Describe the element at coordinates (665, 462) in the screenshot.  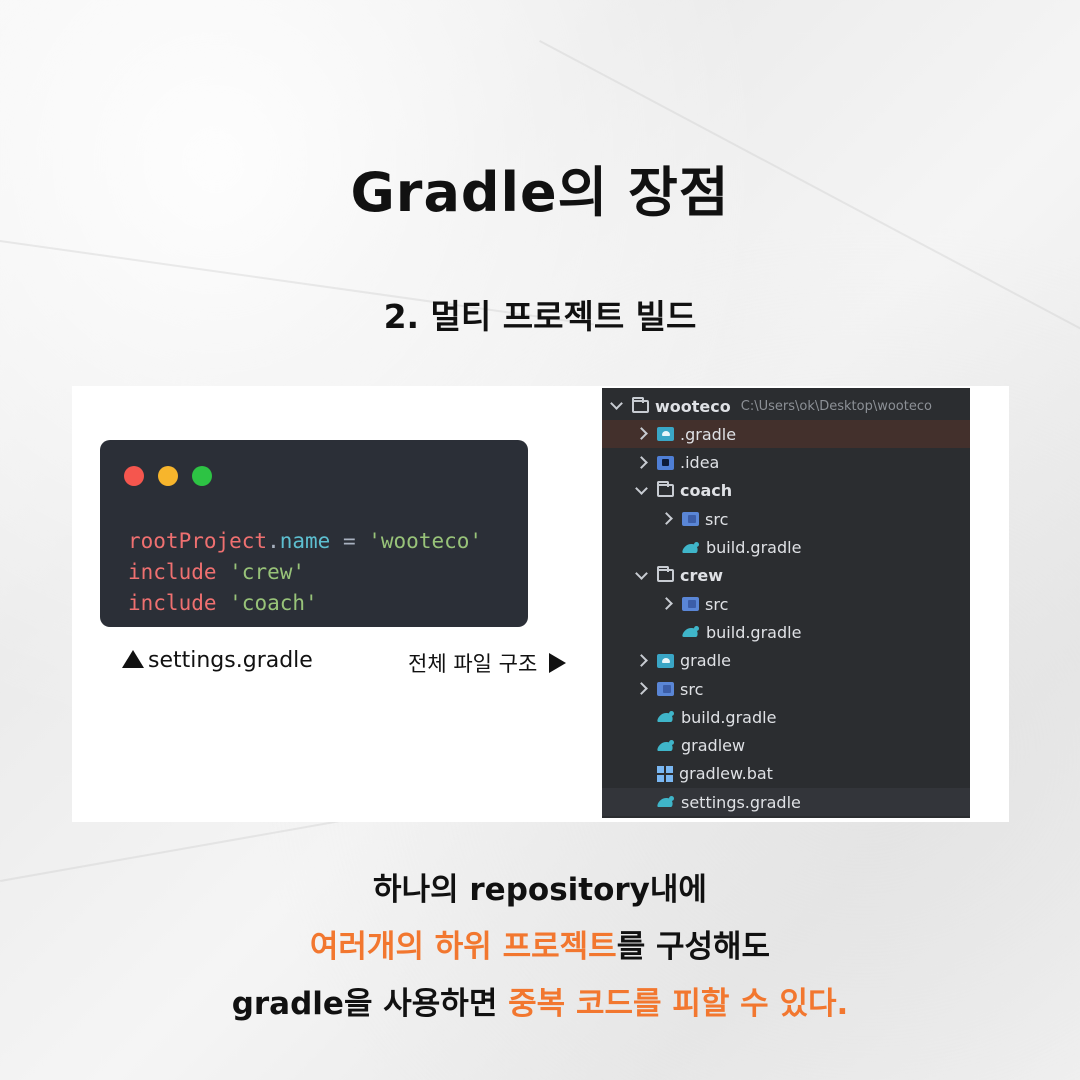
I see `idea-folder-icon` at that location.